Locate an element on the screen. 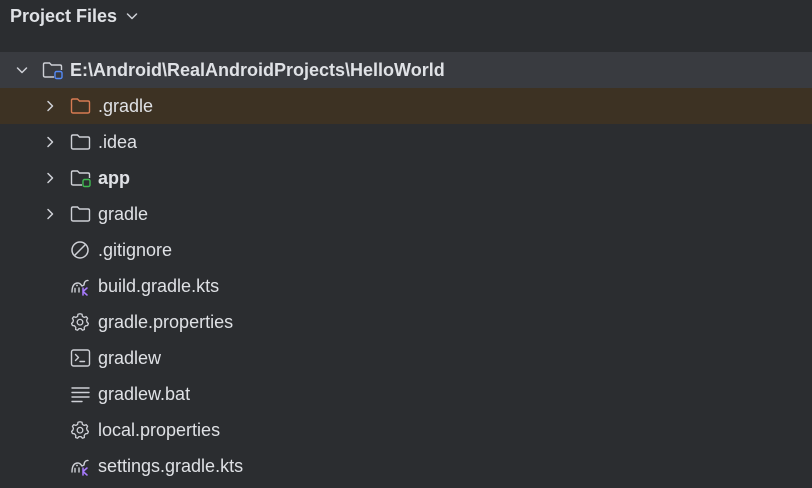 The width and height of the screenshot is (812, 488). tree-row-gitignore: .gitignore is located at coordinates (406, 250).